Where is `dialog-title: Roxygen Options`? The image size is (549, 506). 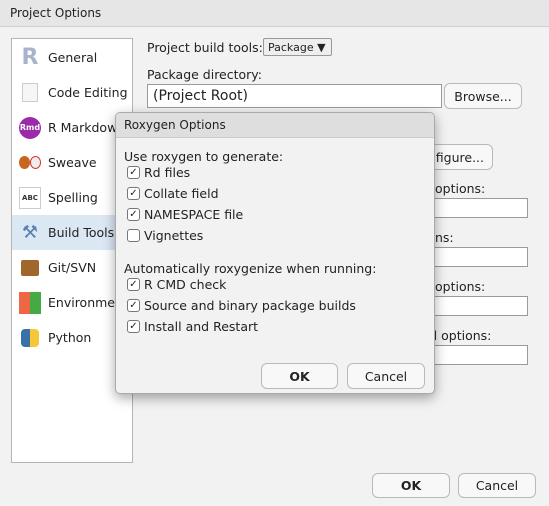 dialog-title: Roxygen Options is located at coordinates (175, 125).